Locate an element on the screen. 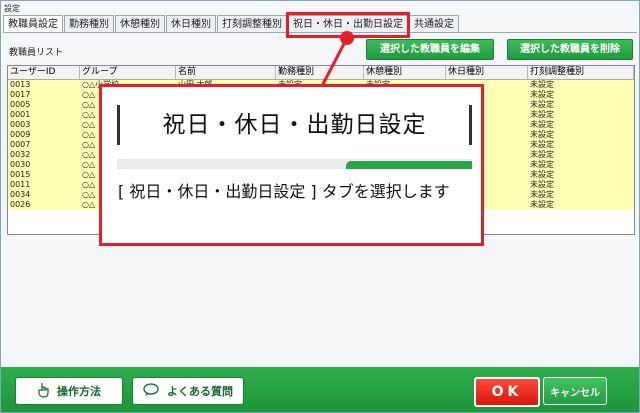  zoomed-button-edge is located at coordinates (409, 165).